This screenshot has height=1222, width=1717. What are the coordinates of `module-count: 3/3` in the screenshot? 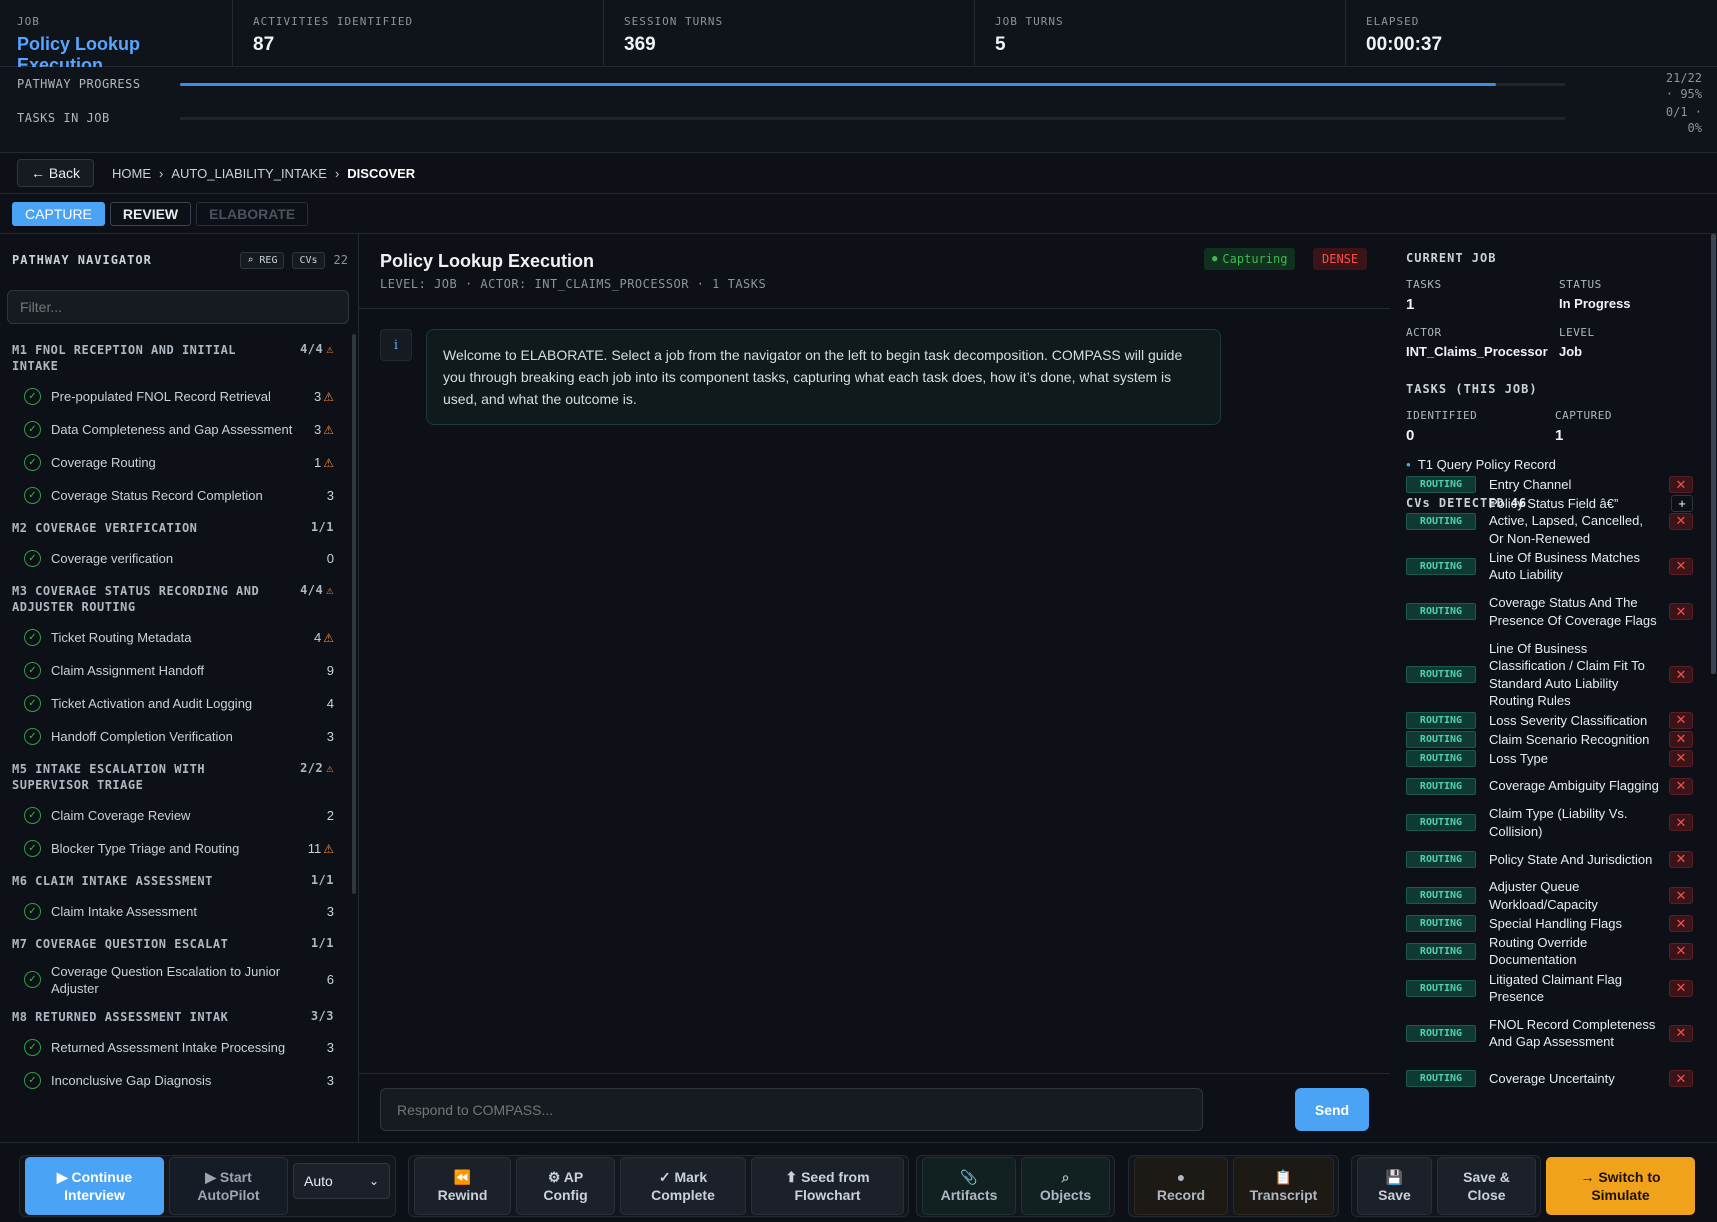 It's located at (322, 1017).